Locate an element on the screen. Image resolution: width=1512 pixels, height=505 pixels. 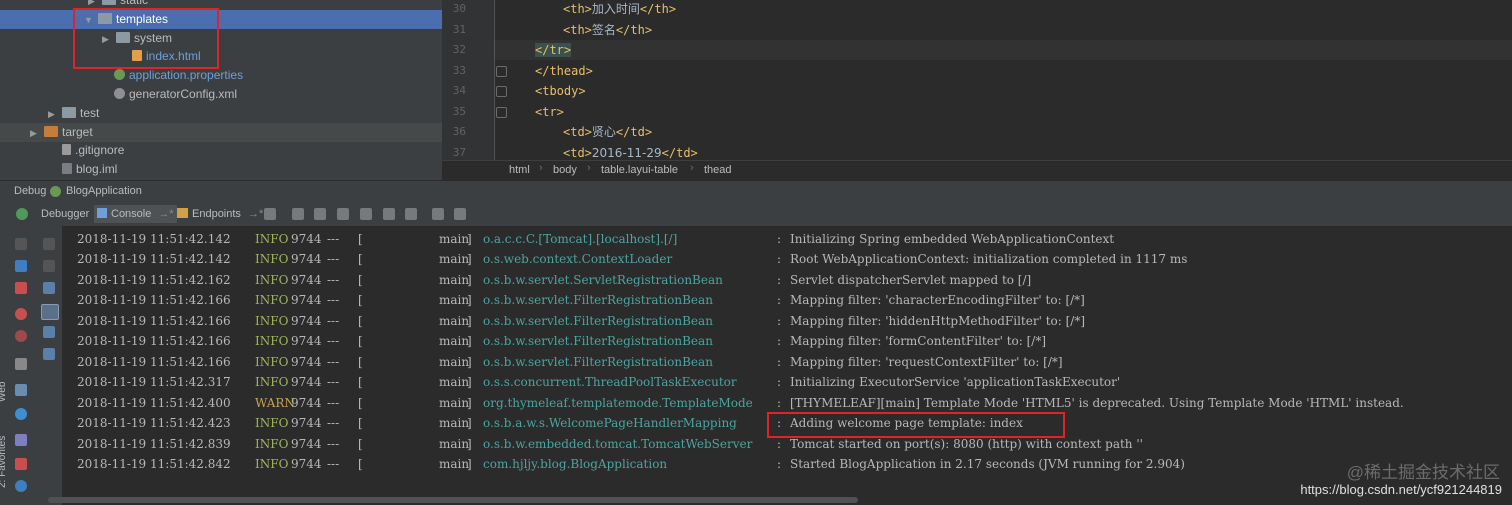
watermark-juejin: @稀土掘金技术社区 is located at coordinates (1423, 472).